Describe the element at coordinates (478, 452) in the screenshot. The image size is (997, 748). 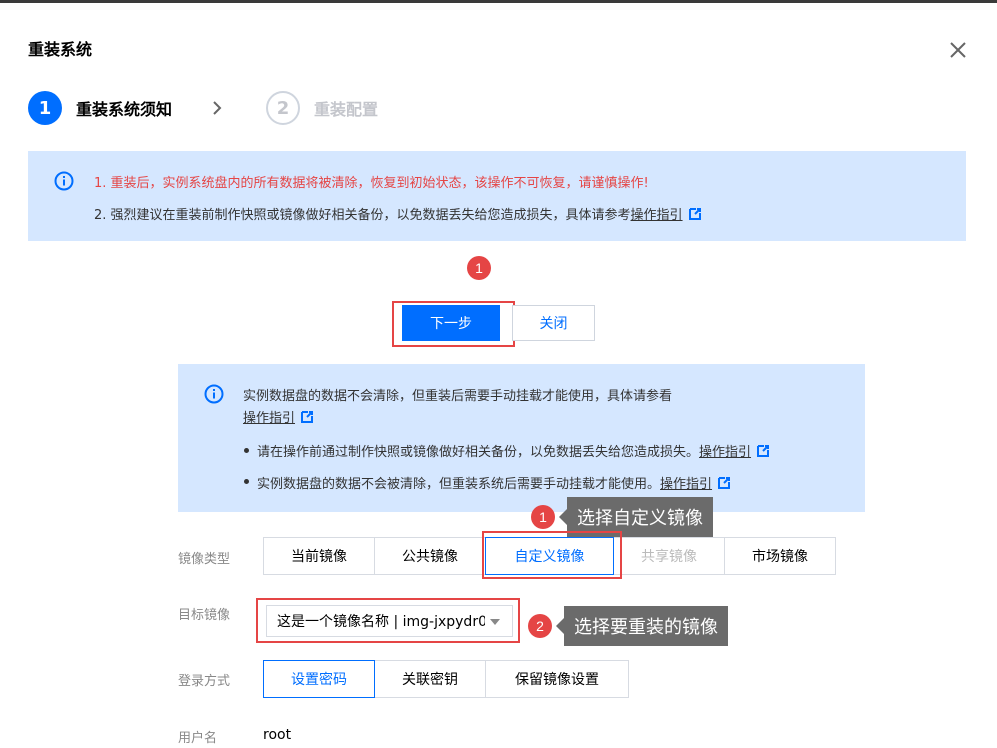
I see `bullet-1-text: 请在操作前通过制作快照或镜像做好相关备份，以免数据丢失给您造成损失。` at that location.